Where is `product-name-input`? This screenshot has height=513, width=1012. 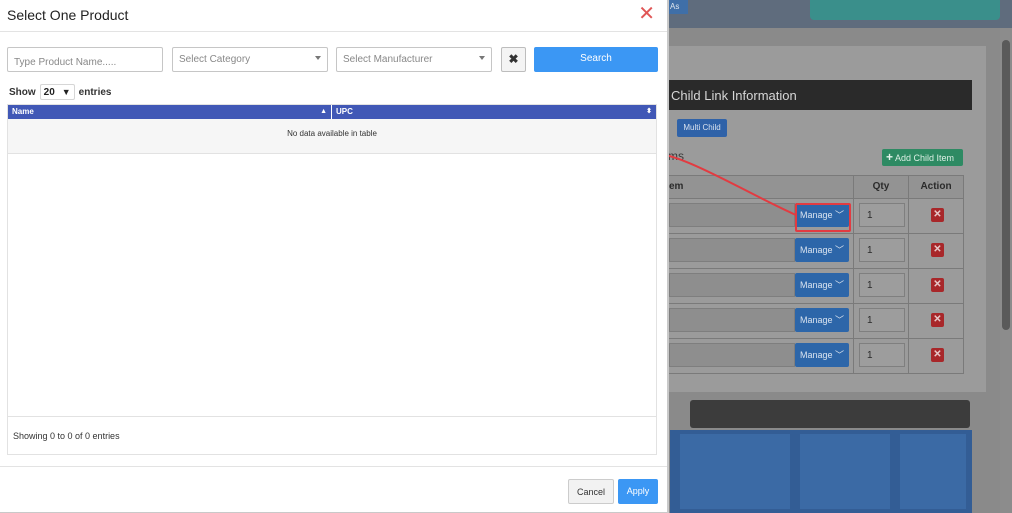 product-name-input is located at coordinates (85, 59).